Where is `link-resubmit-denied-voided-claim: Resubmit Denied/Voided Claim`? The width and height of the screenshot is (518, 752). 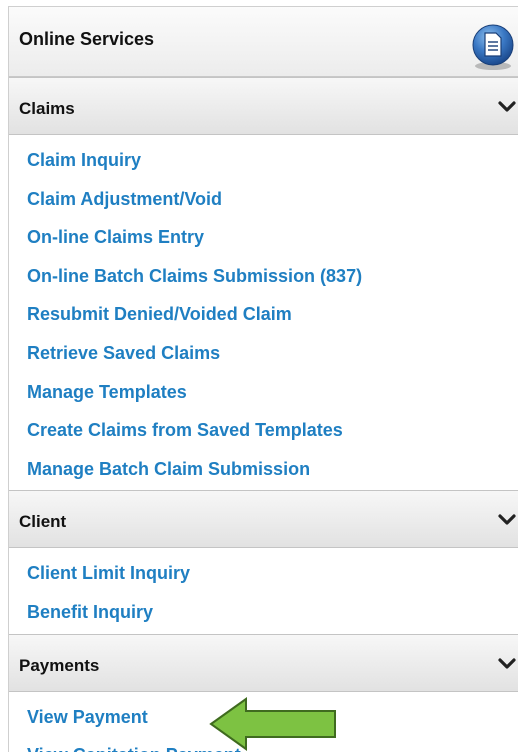 link-resubmit-denied-voided-claim: Resubmit Denied/Voided Claim is located at coordinates (263, 314).